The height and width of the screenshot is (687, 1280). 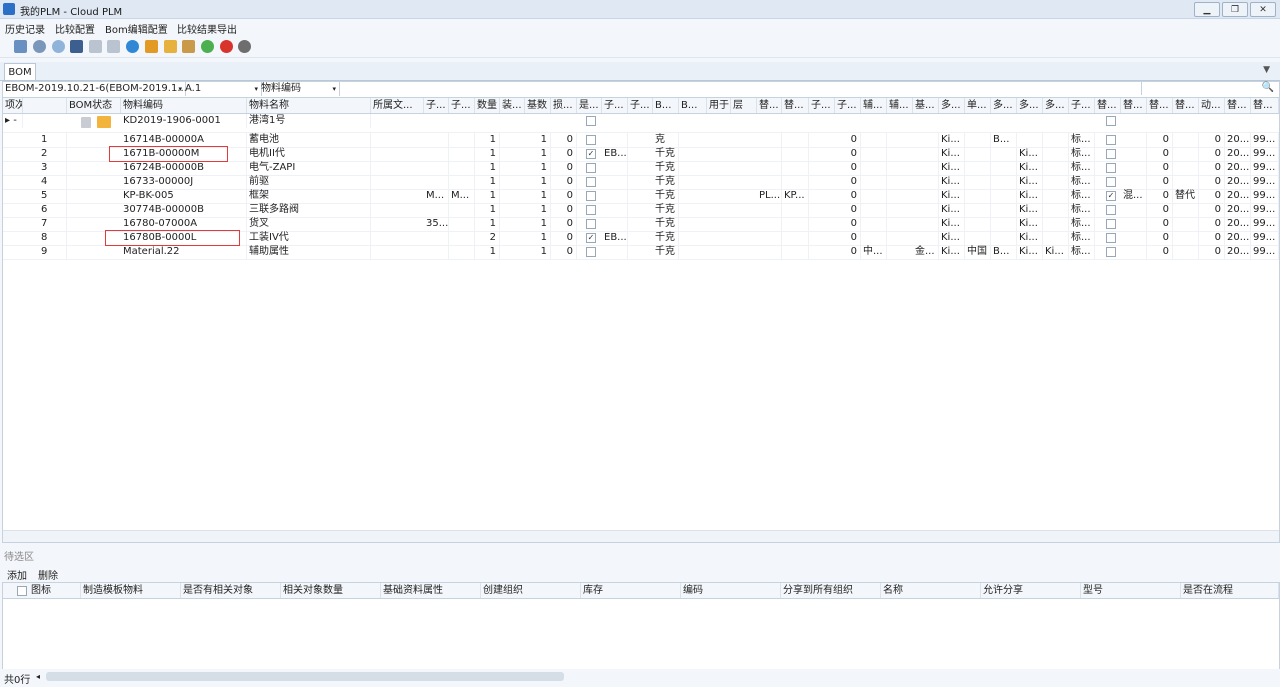 What do you see at coordinates (17, 574) in the screenshot?
I see `add-button: 添加` at bounding box center [17, 574].